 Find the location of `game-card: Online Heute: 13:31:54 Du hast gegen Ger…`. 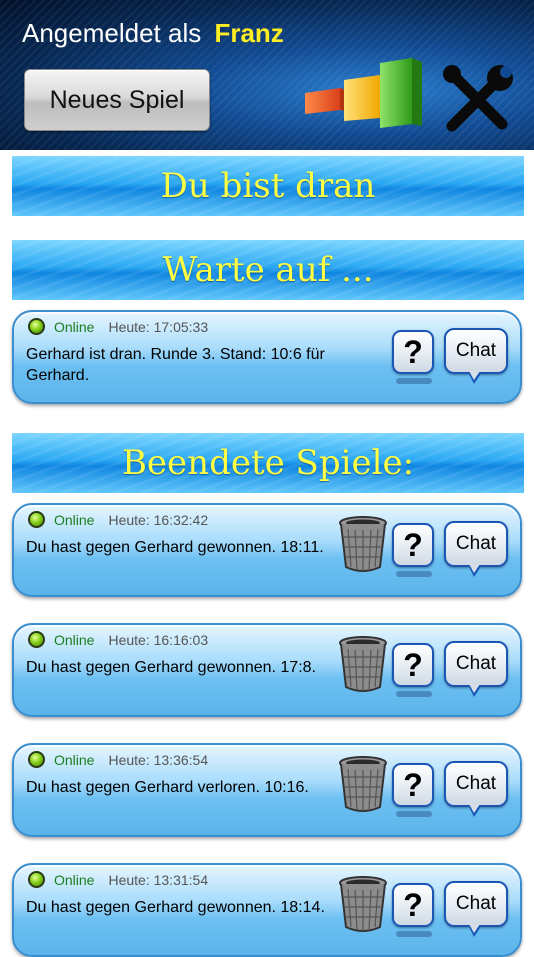

game-card: Online Heute: 13:31:54 Du hast gegen Ger… is located at coordinates (267, 910).